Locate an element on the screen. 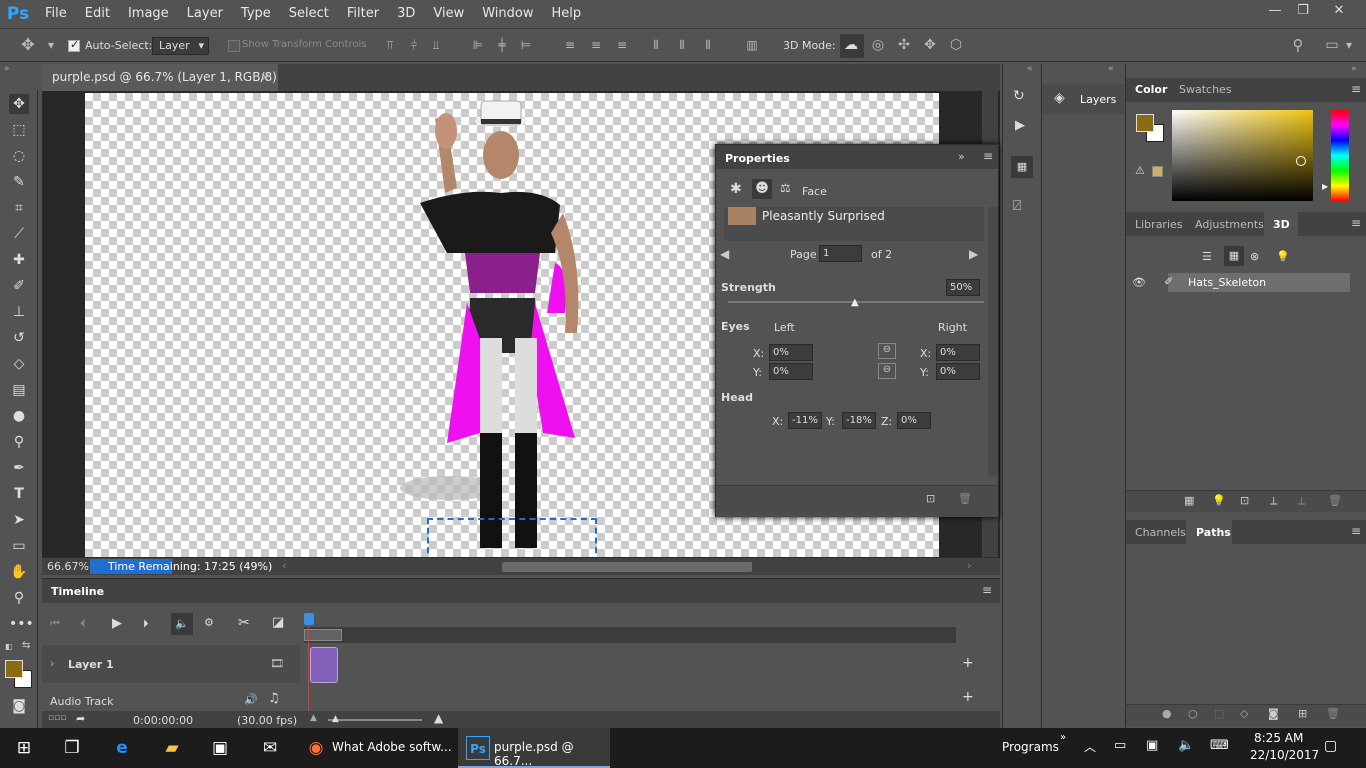 The width and height of the screenshot is (1366, 768). search-icon: ⚲ is located at coordinates (1298, 45).